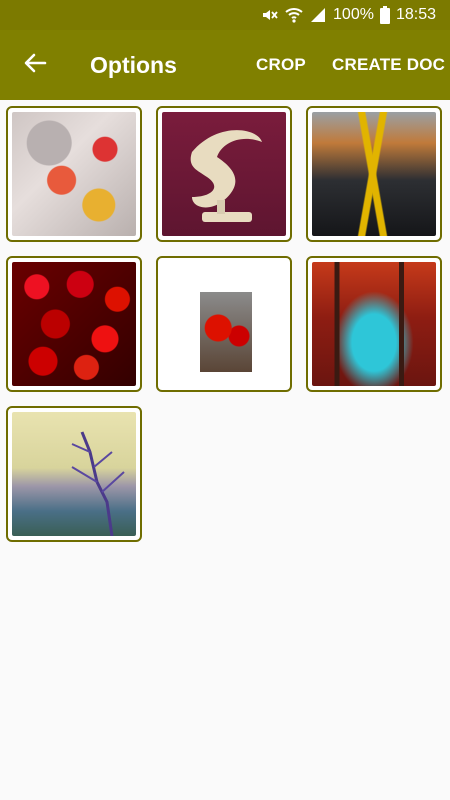  I want to click on cherries-thumbnail, so click(74, 324).